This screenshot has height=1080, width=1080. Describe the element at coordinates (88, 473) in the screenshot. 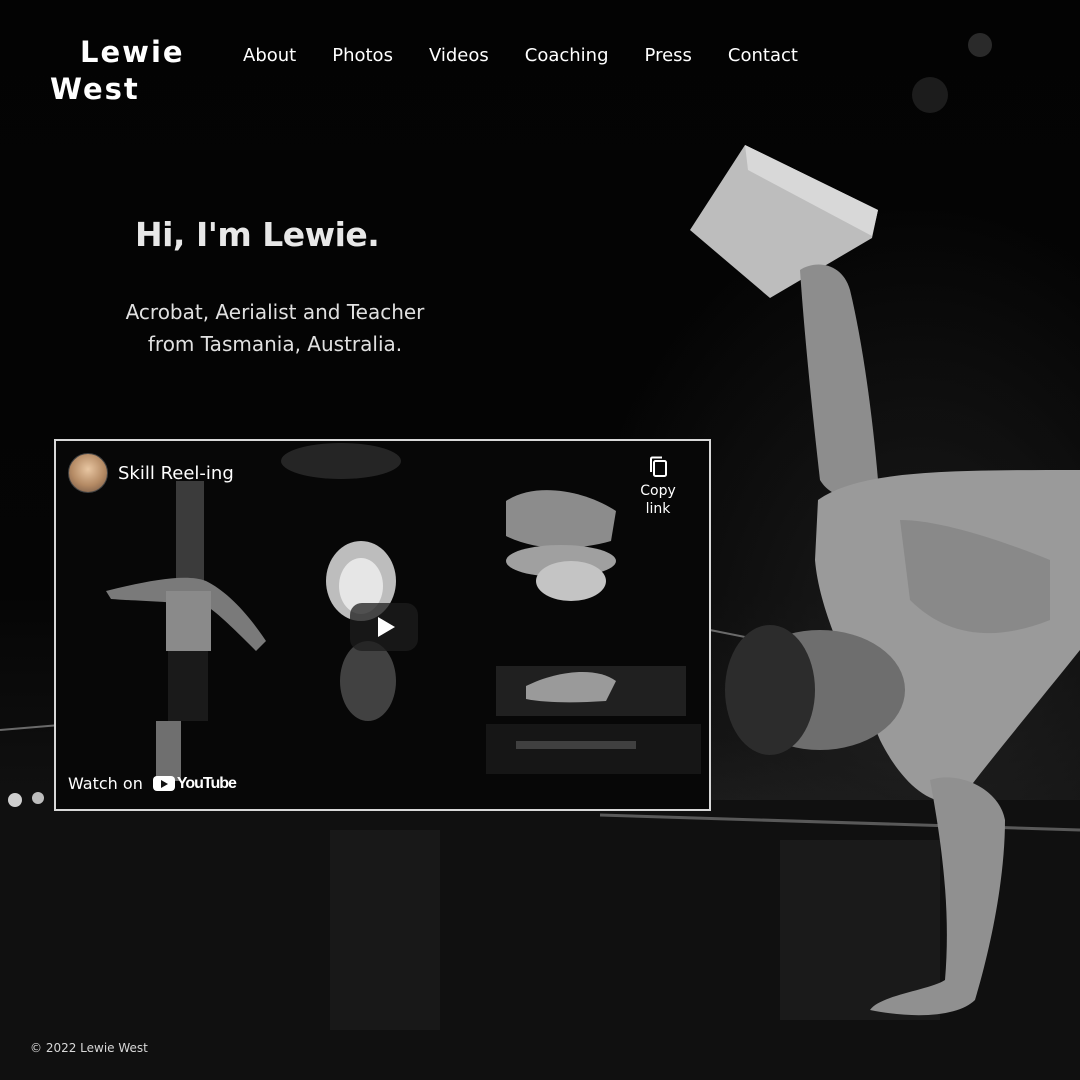

I see `channel-avatar` at that location.